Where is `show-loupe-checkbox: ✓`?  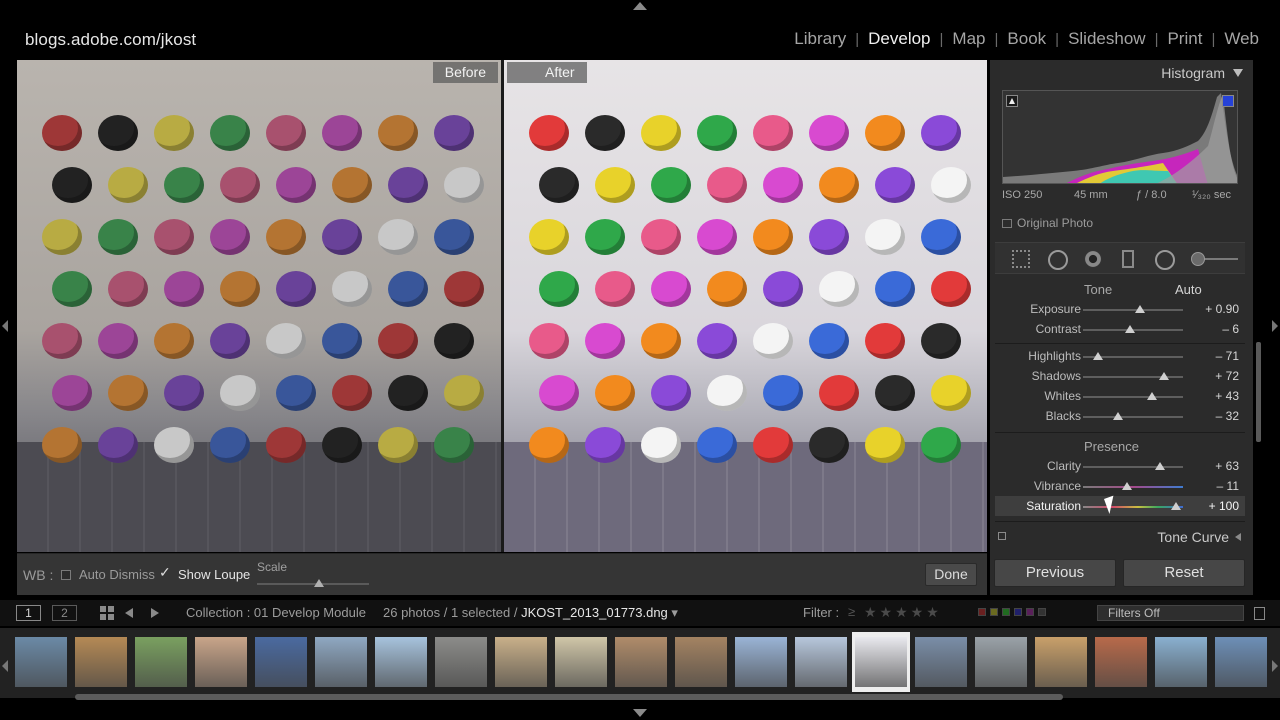
show-loupe-checkbox: ✓ is located at coordinates (165, 572).